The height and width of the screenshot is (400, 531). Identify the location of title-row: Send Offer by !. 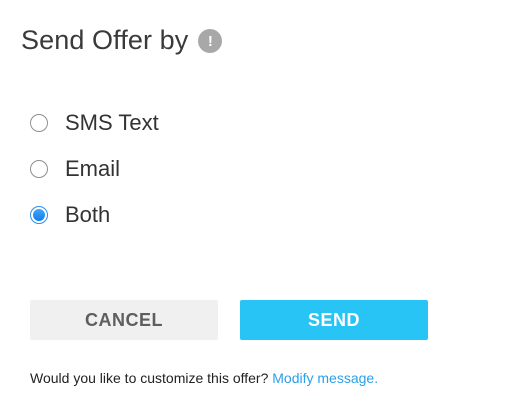
(122, 40).